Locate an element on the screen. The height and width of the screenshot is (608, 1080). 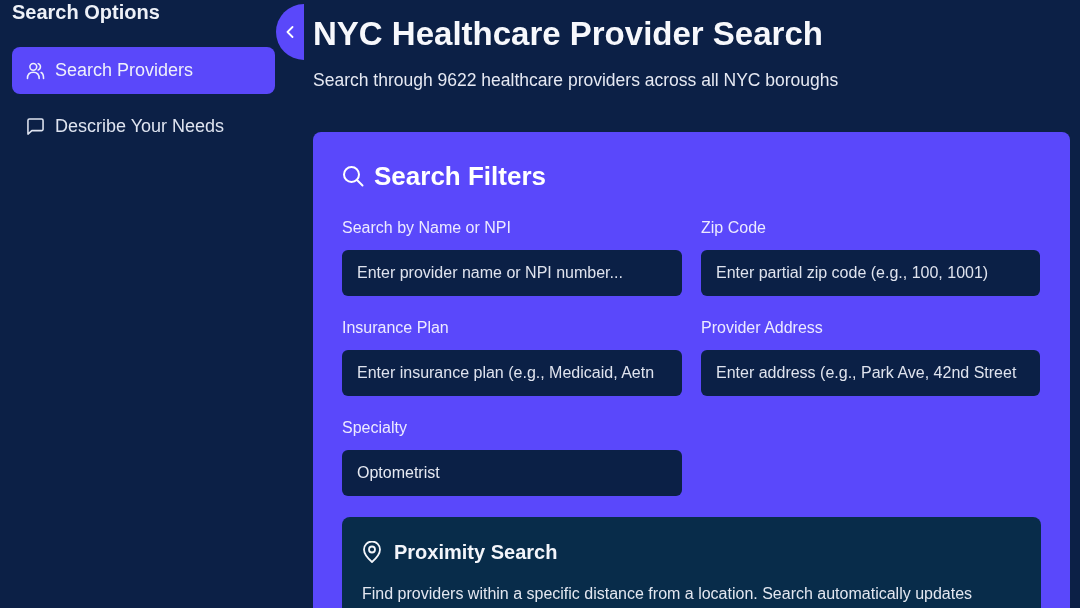
field-label: Insurance Plan is located at coordinates (396, 328).